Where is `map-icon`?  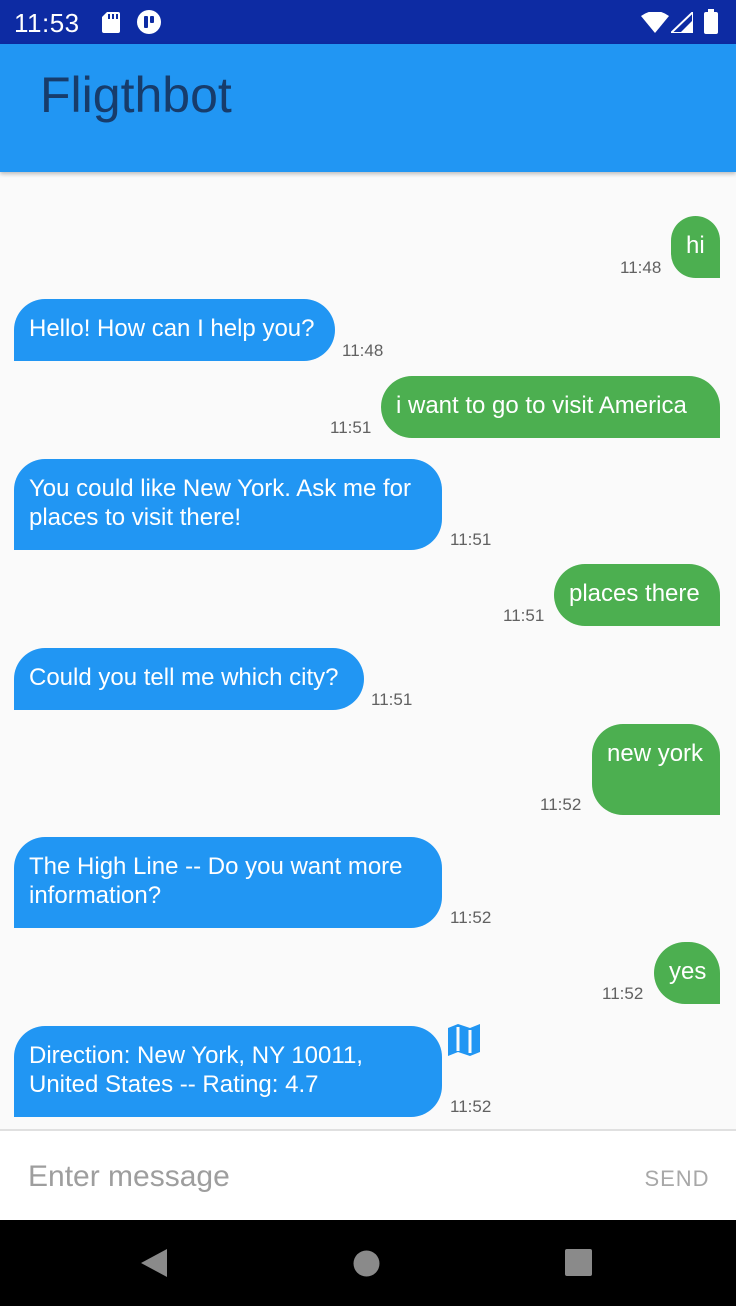 map-icon is located at coordinates (464, 1040).